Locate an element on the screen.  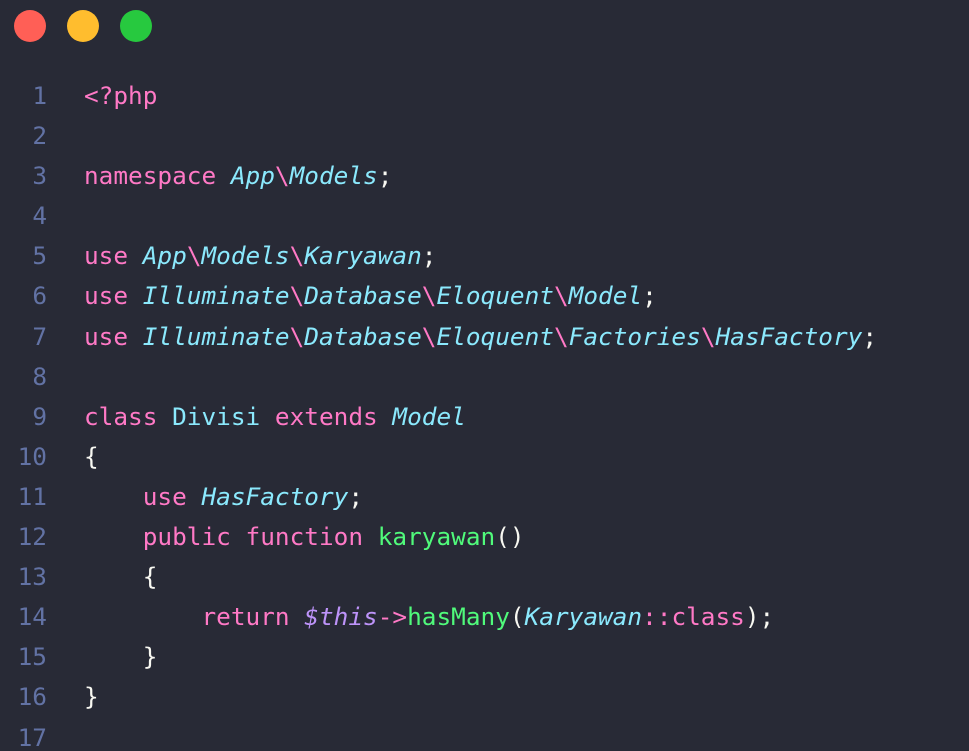
code-token: ( is located at coordinates (517, 617).